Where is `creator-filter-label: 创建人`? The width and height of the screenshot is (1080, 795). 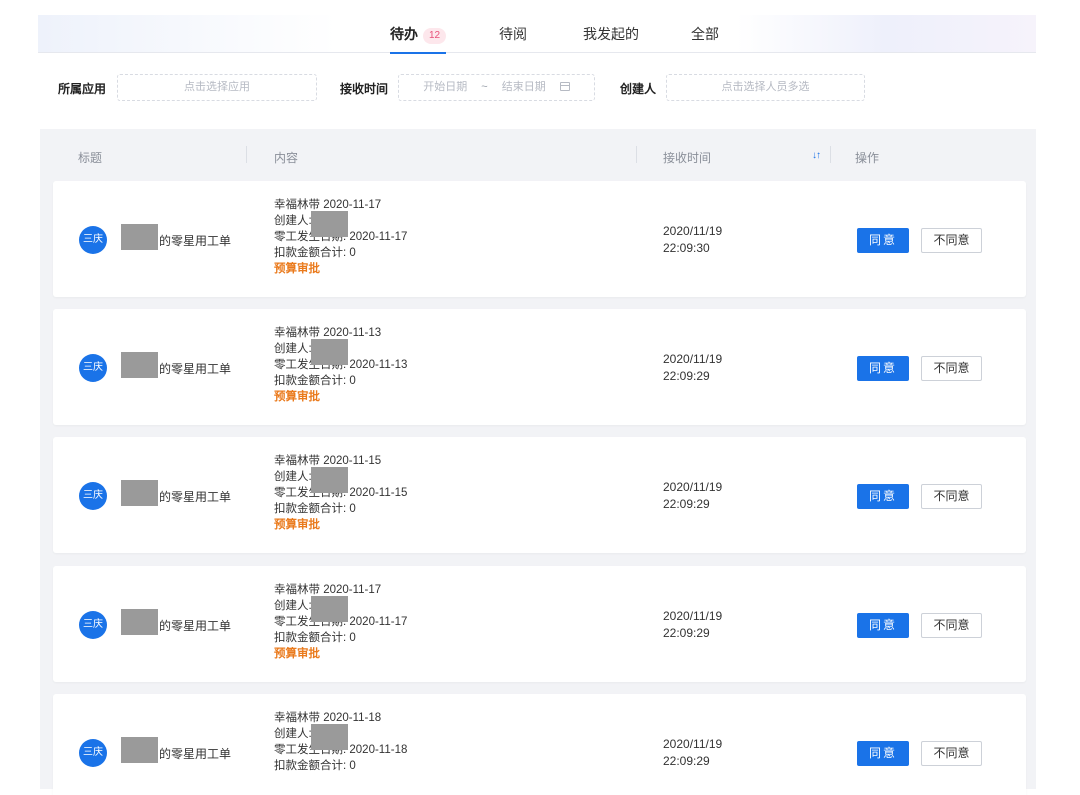 creator-filter-label: 创建人 is located at coordinates (638, 89).